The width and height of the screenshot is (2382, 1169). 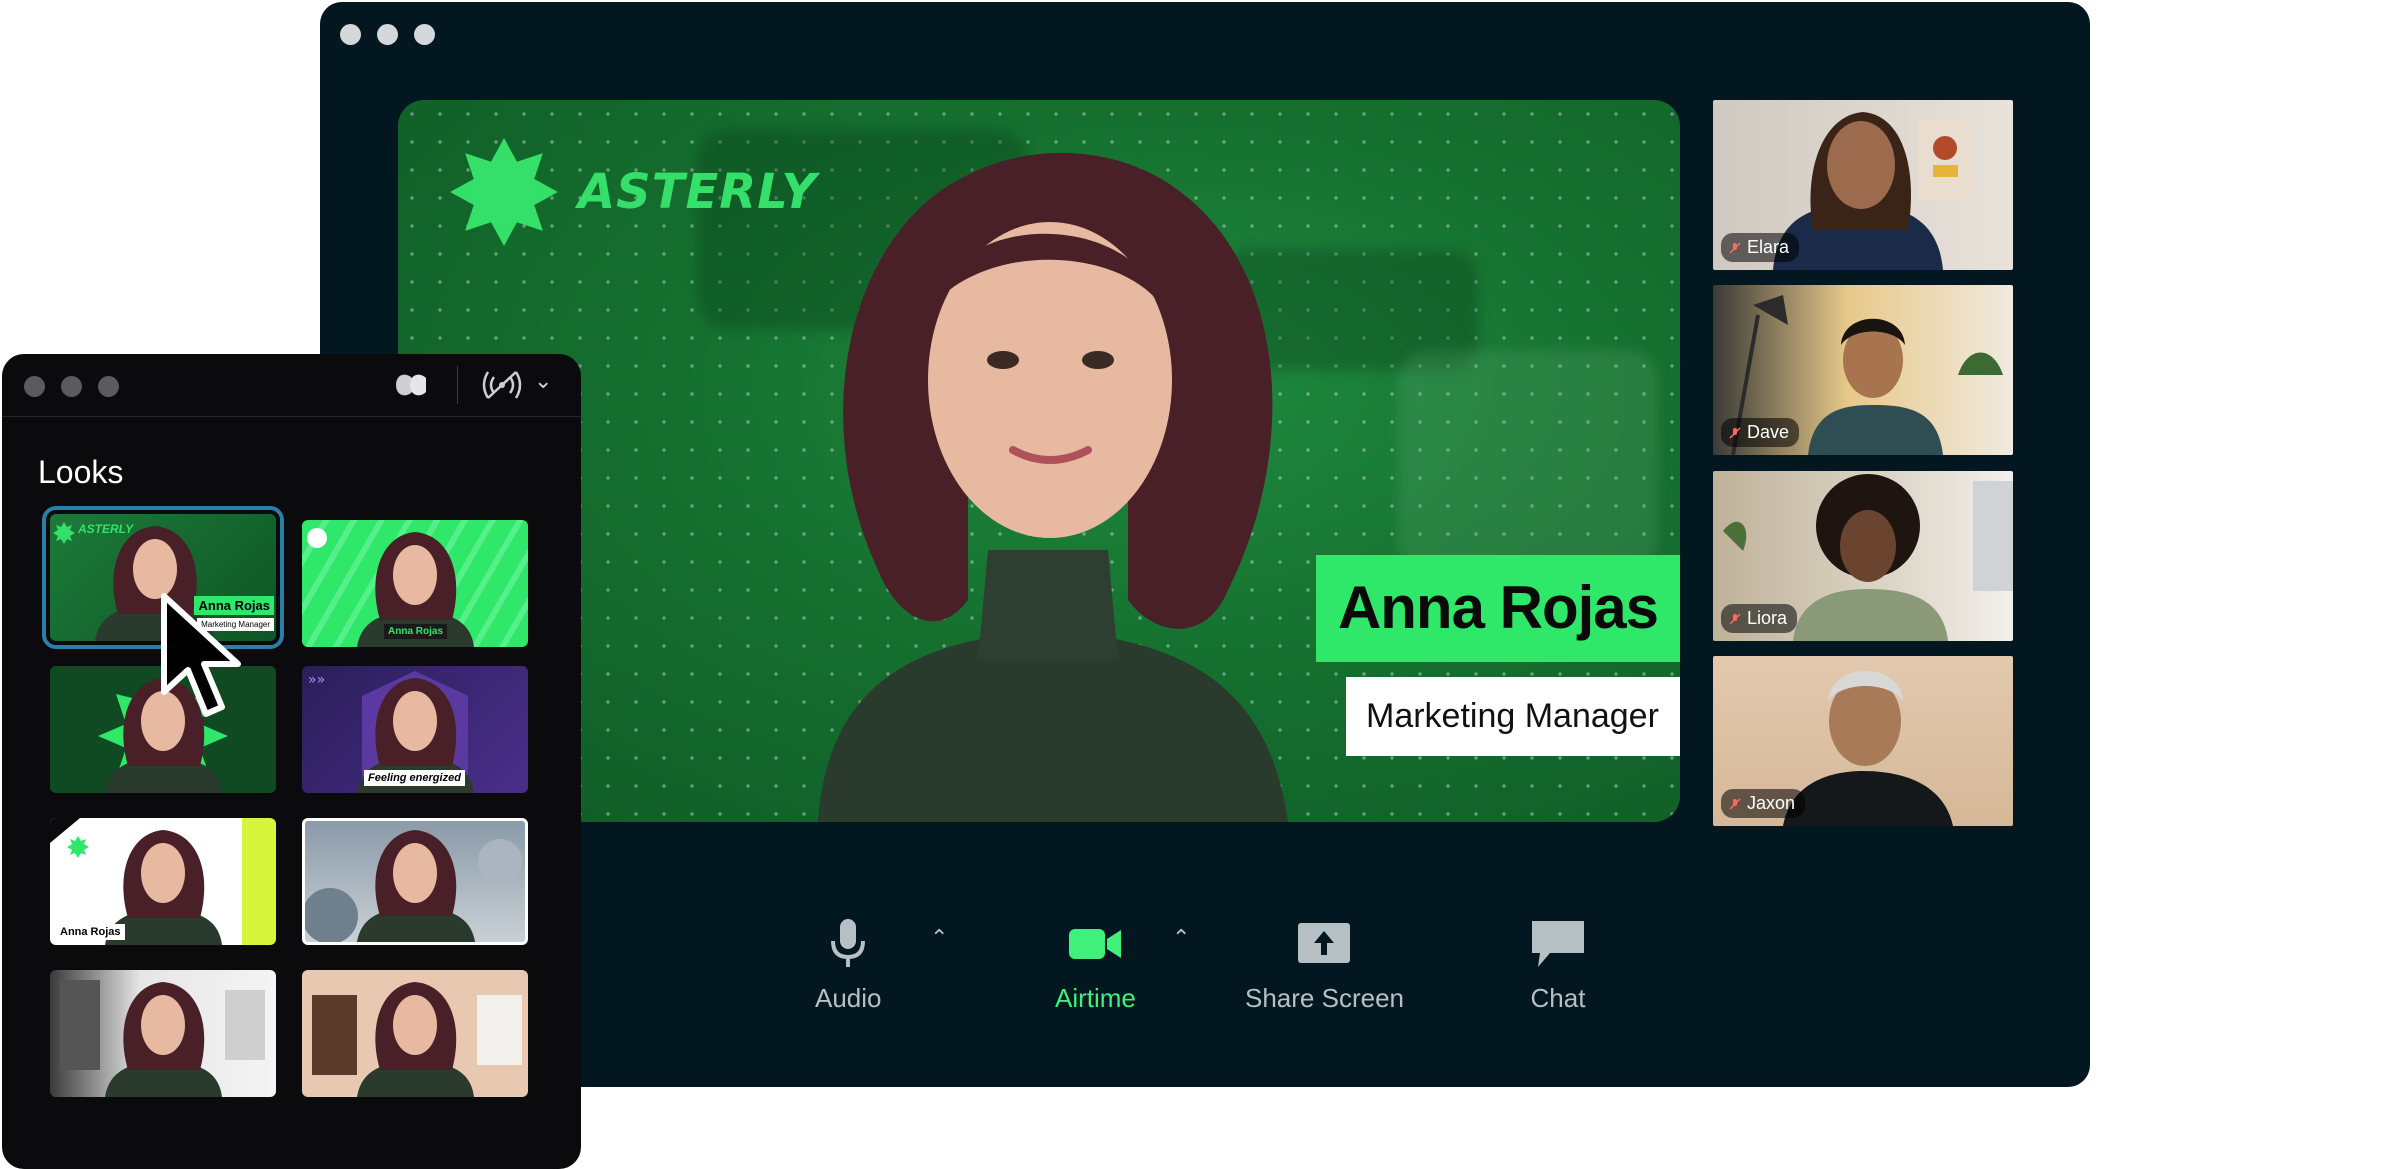 What do you see at coordinates (1771, 803) in the screenshot?
I see `participant-name: Jaxon` at bounding box center [1771, 803].